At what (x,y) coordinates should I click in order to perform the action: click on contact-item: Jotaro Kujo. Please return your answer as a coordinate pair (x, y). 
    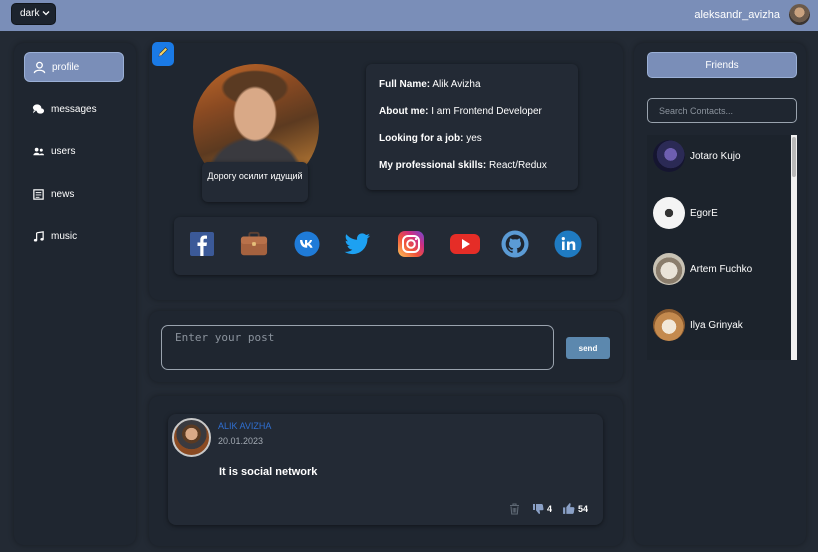
    Looking at the image, I should click on (722, 156).